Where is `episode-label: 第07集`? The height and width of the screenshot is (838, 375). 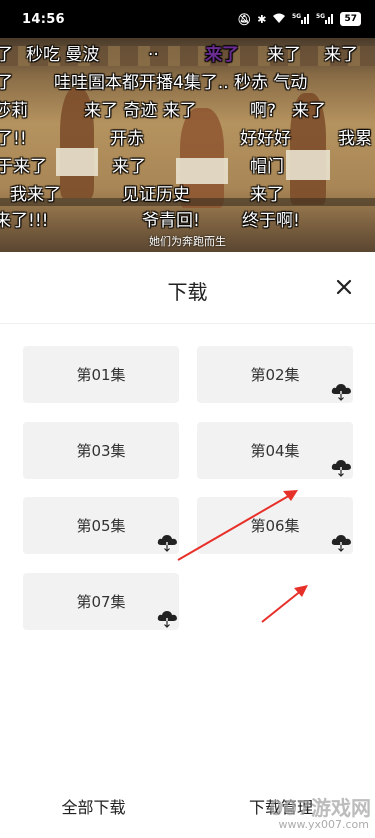 episode-label: 第07集 is located at coordinates (101, 602).